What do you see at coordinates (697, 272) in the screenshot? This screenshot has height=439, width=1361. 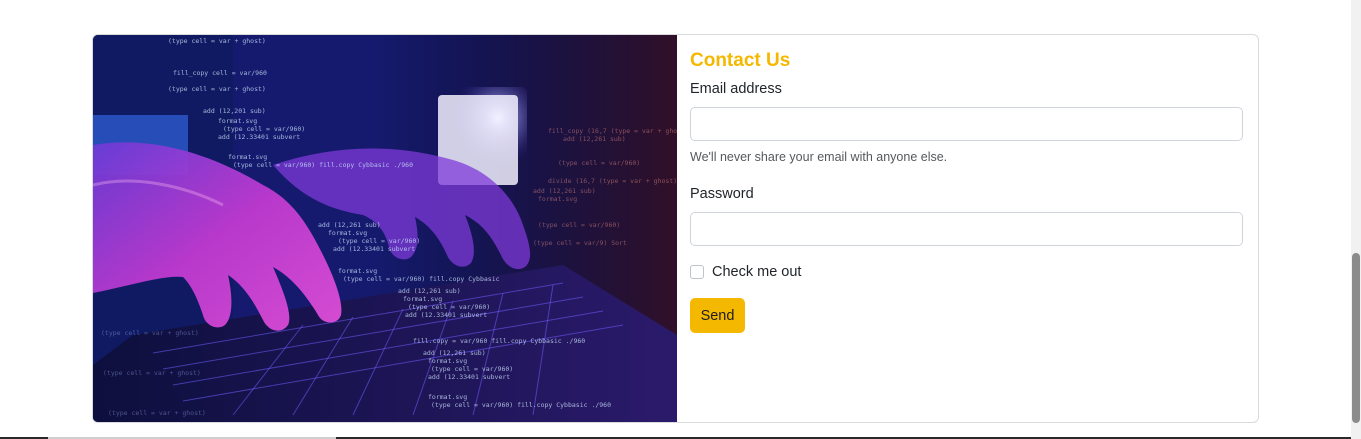 I see `check-me-out-checkbox` at bounding box center [697, 272].